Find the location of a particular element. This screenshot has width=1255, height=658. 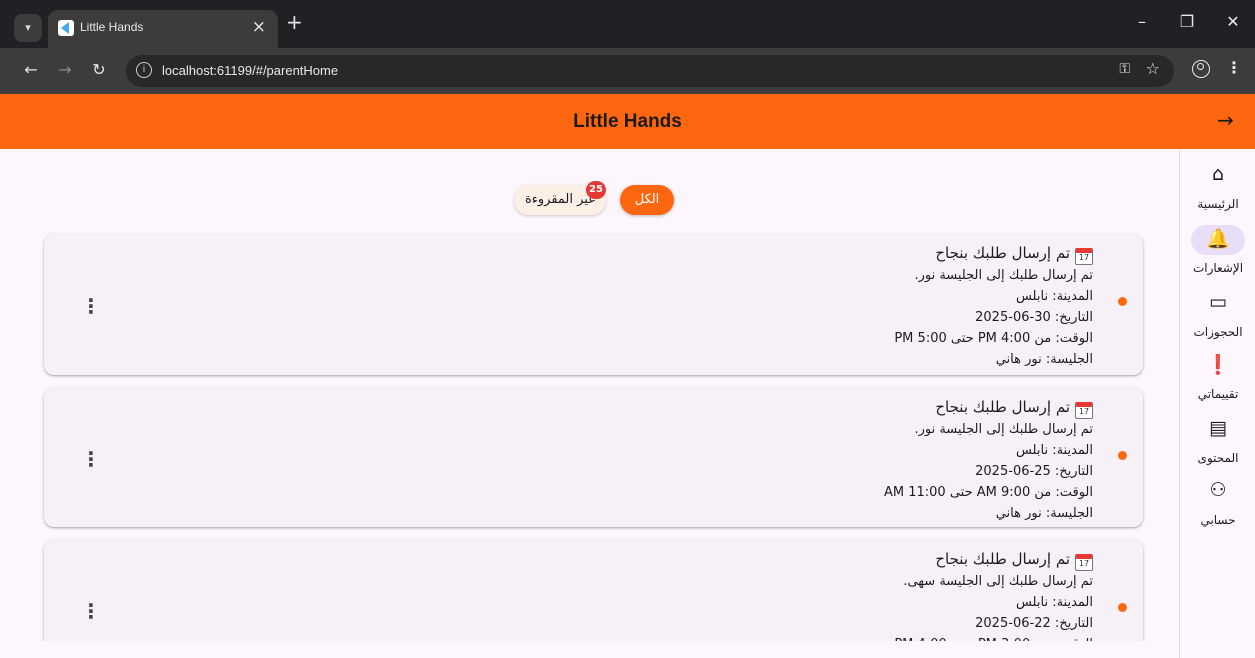

notification-detail-line: التاريخ: 30-06-2025 is located at coordinates (1034, 317).